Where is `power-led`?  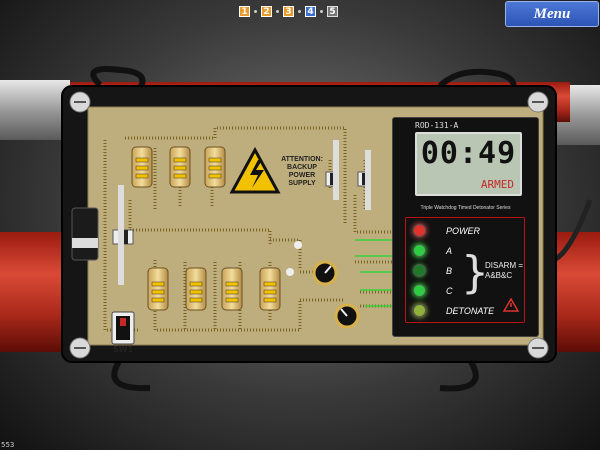 power-led is located at coordinates (419, 230).